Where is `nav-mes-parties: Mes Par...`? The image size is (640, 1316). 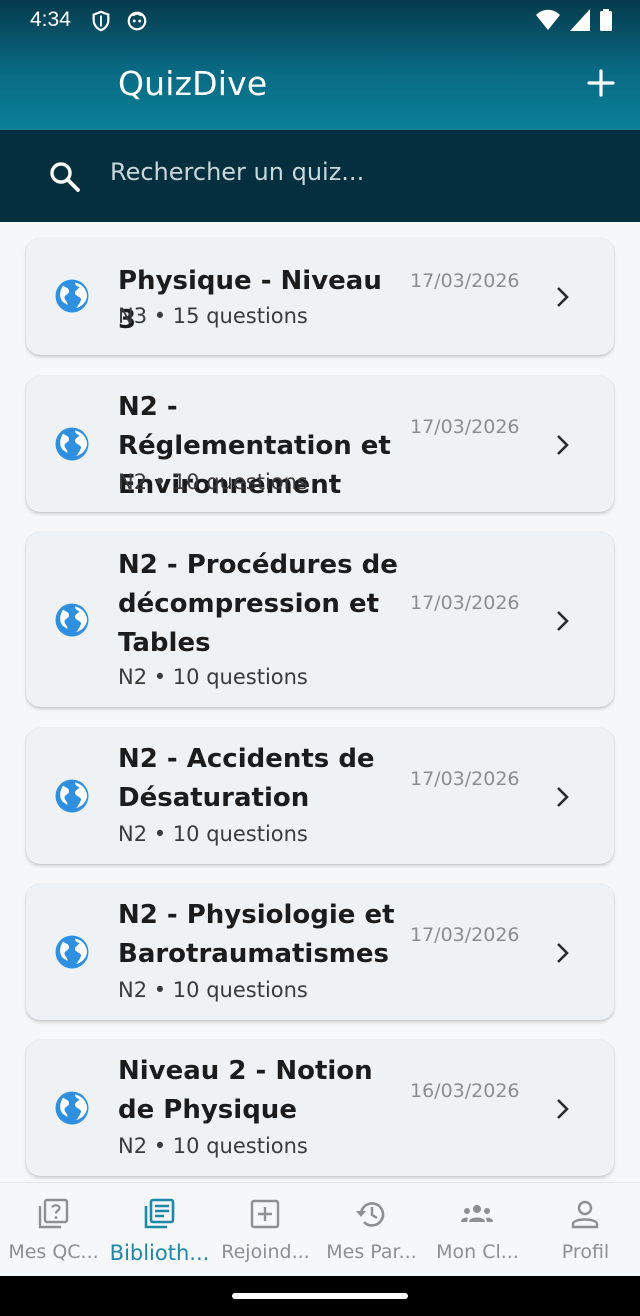
nav-mes-parties: Mes Par... is located at coordinates (371, 1230).